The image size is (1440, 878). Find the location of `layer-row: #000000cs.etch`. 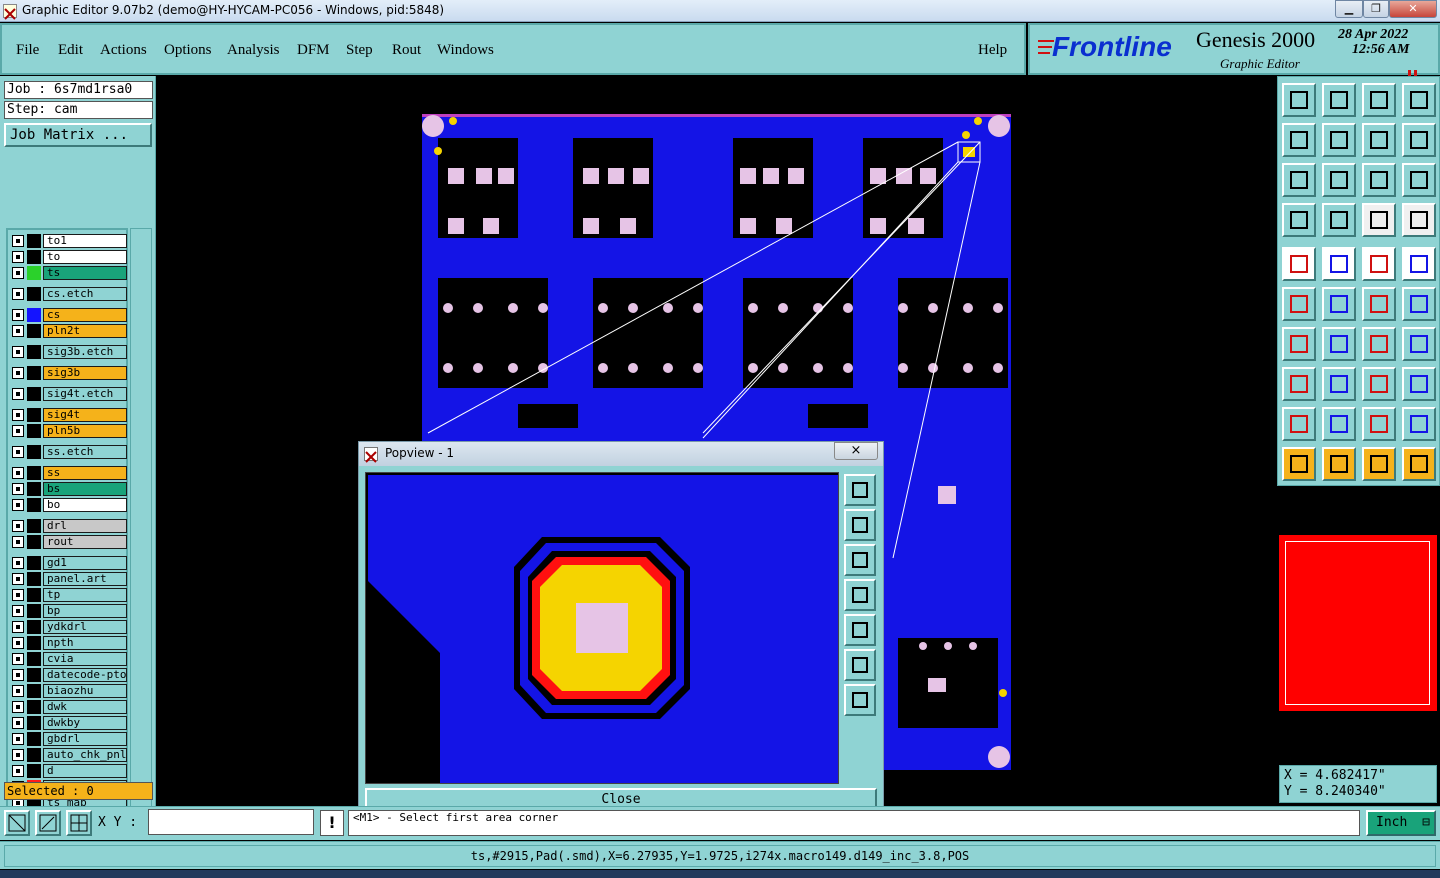

layer-row: #000000cs.etch is located at coordinates (68, 294).